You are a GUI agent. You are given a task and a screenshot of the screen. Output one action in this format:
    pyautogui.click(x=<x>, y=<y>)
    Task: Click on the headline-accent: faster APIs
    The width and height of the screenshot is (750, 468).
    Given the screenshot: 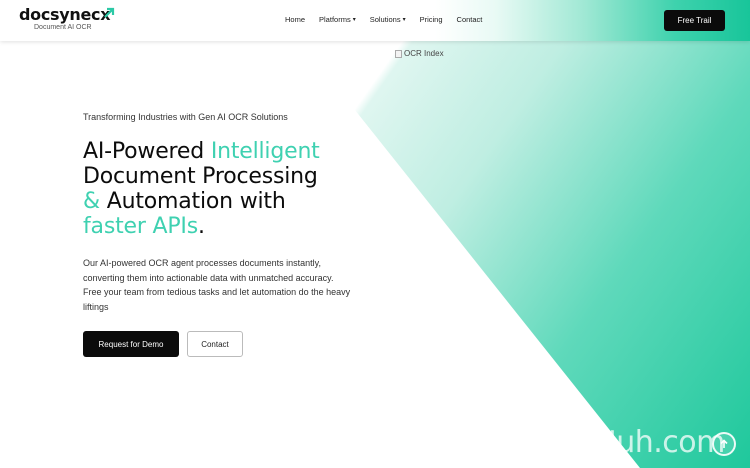 What is the action you would take?
    pyautogui.click(x=140, y=226)
    